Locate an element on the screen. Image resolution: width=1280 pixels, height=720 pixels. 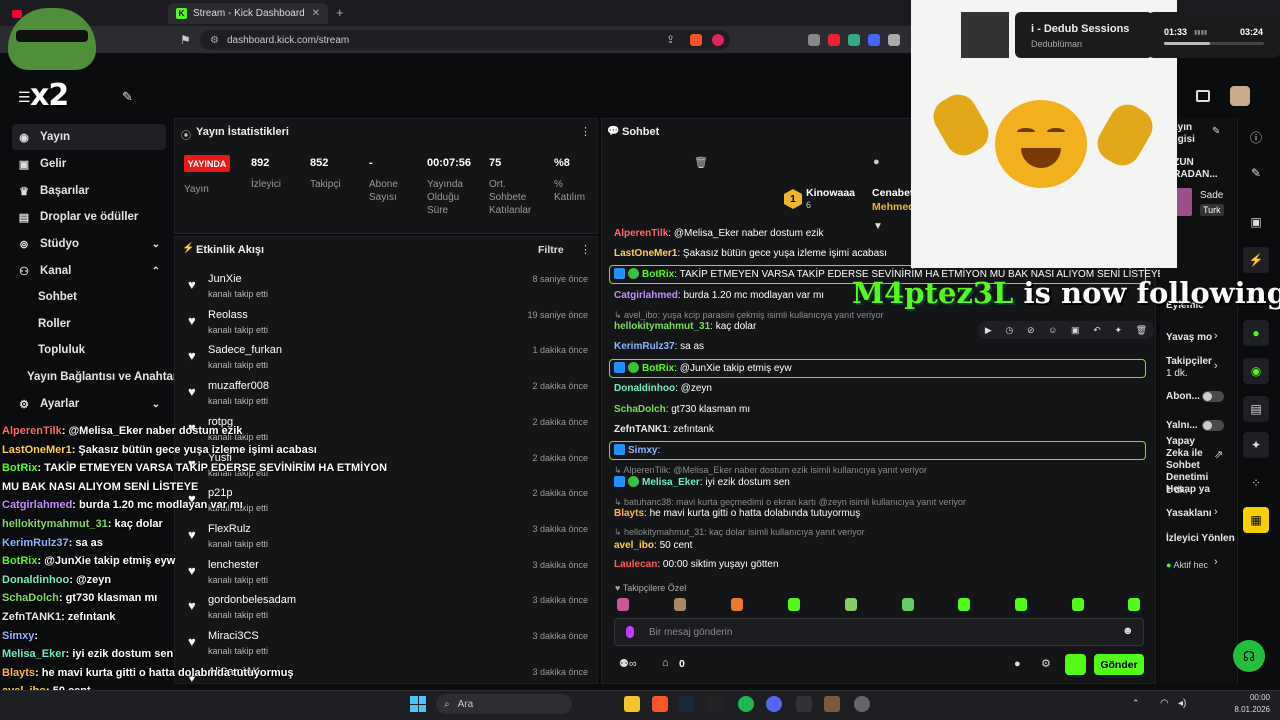
brave-rewards-icon is located at coordinates (718, 40).